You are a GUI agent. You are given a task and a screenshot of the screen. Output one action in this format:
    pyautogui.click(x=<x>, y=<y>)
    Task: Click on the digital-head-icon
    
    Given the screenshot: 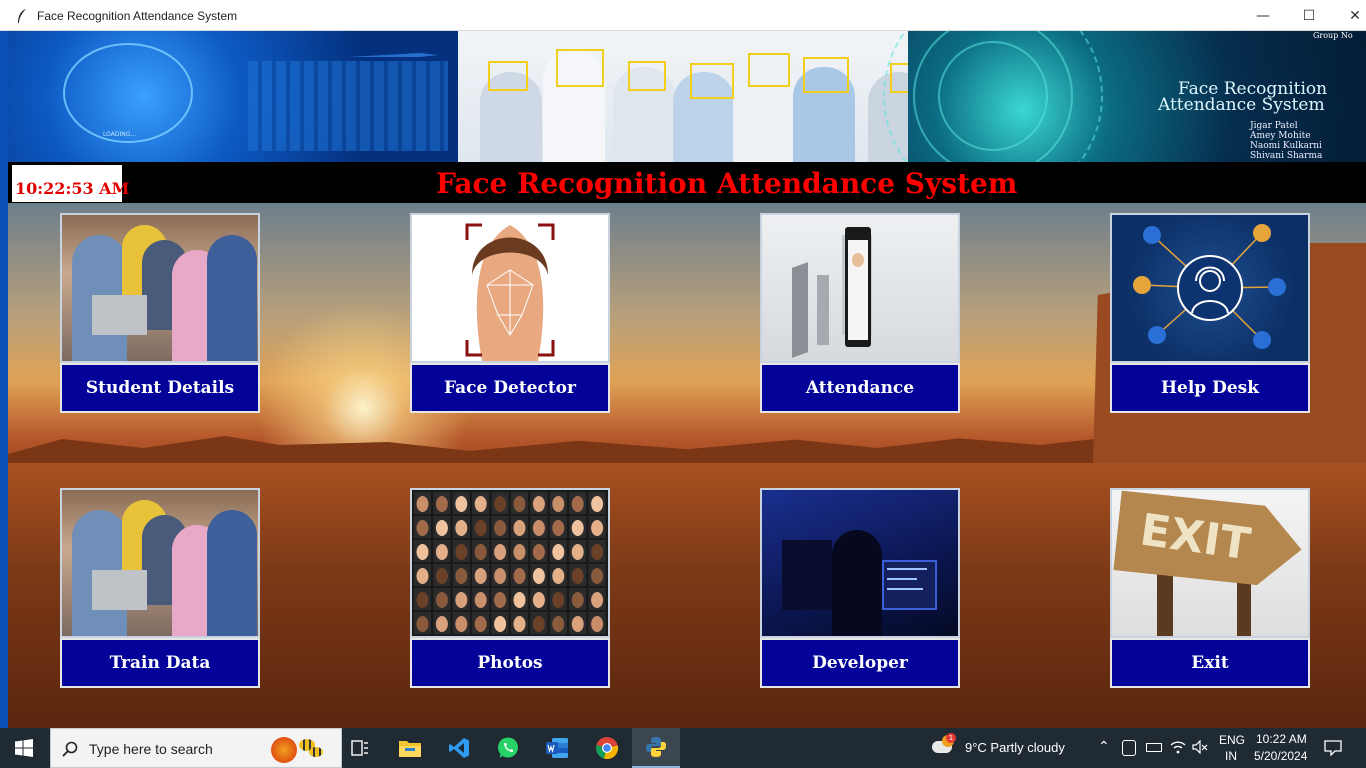 What is the action you would take?
    pyautogui.click(x=128, y=93)
    